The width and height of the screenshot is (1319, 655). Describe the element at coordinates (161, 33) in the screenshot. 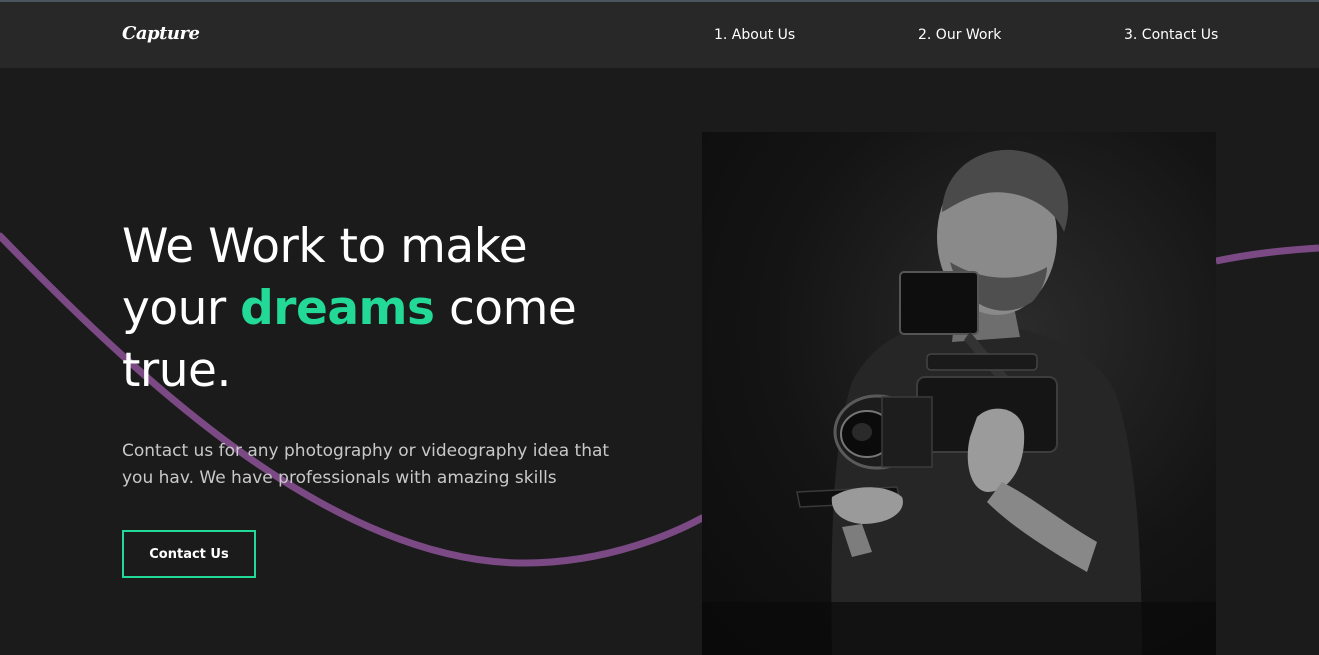

I see `logo: Capture` at that location.